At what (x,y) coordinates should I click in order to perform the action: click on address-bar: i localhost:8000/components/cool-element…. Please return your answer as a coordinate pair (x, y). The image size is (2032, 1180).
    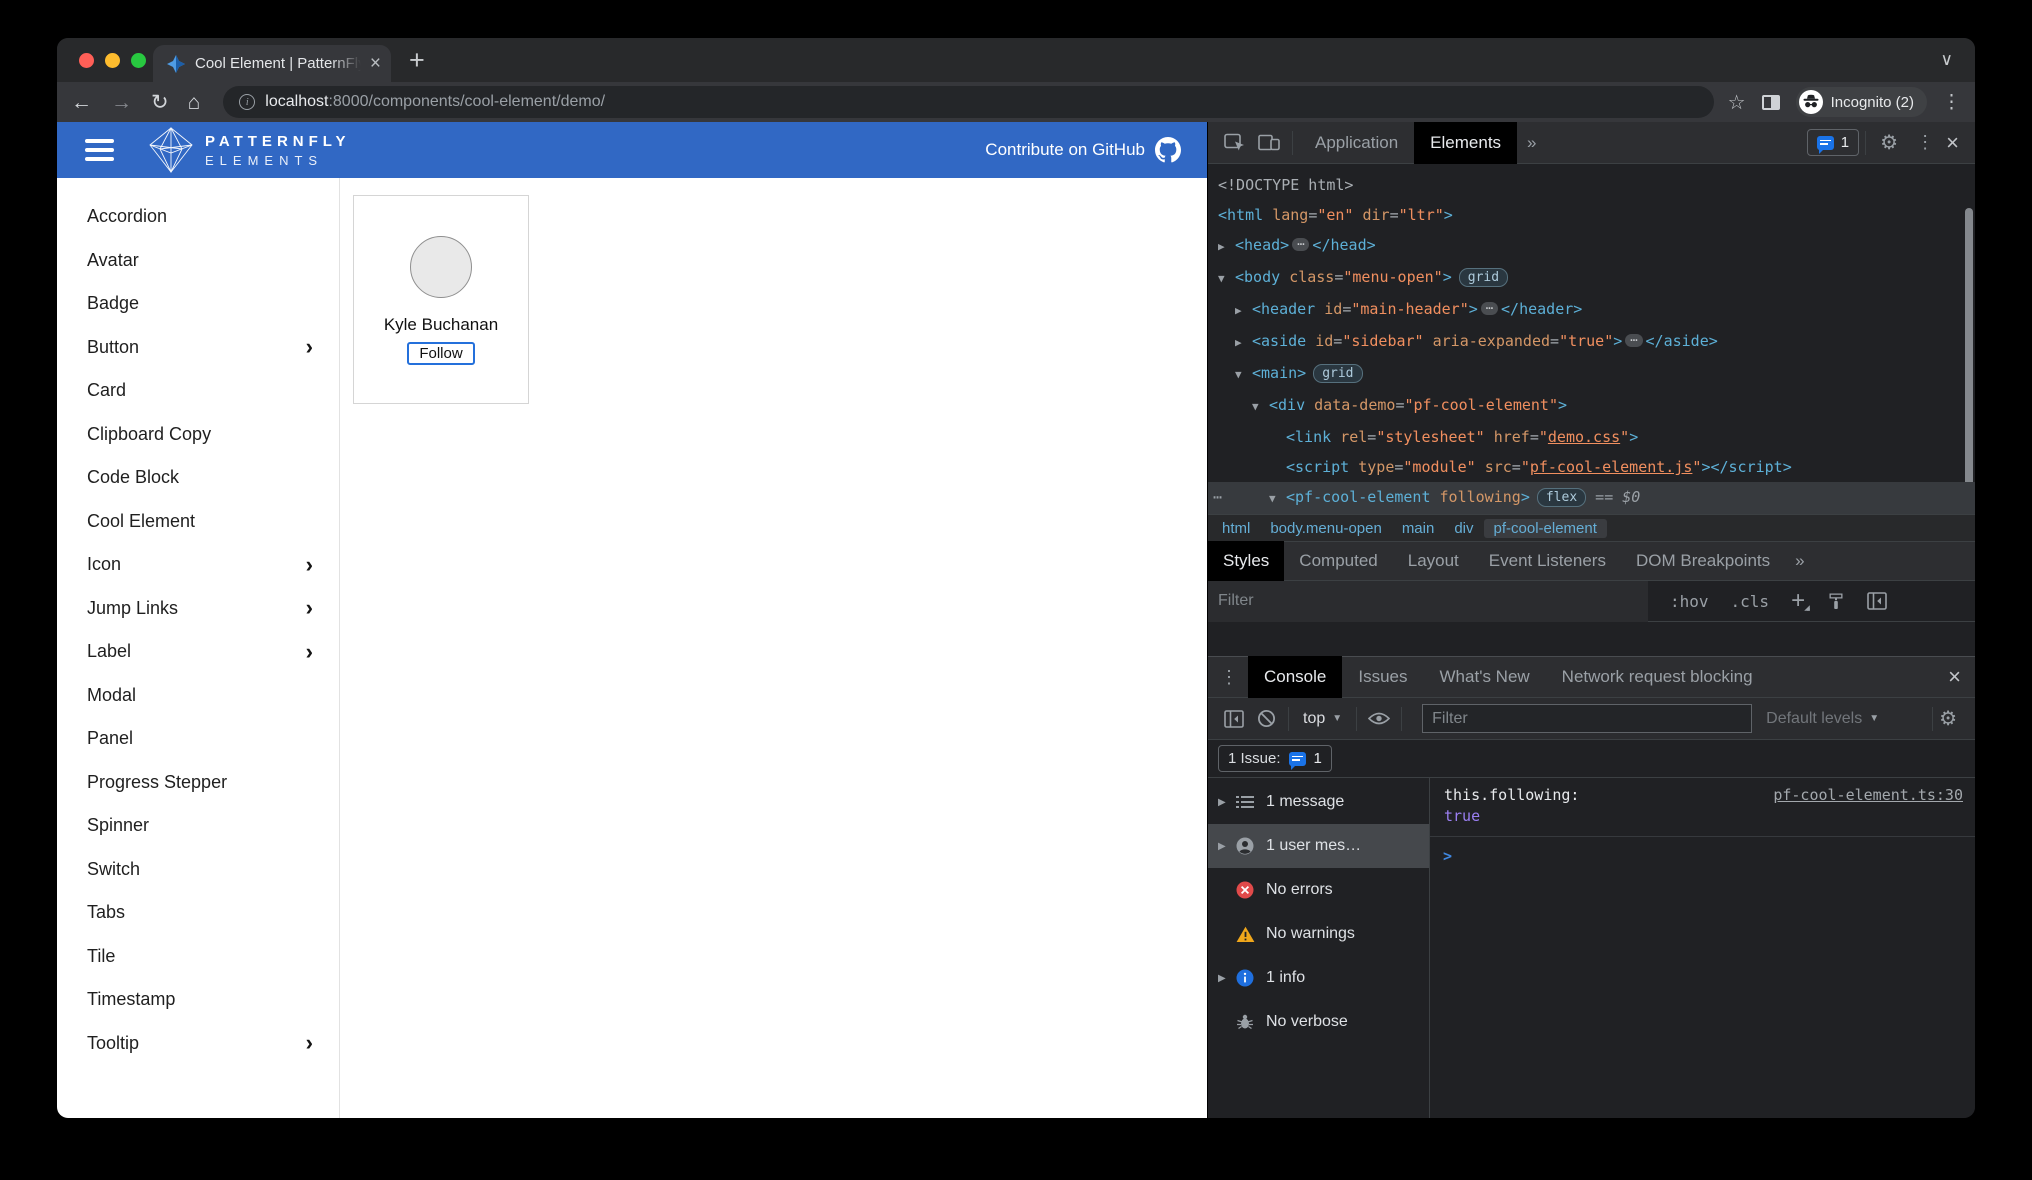
    Looking at the image, I should click on (968, 102).